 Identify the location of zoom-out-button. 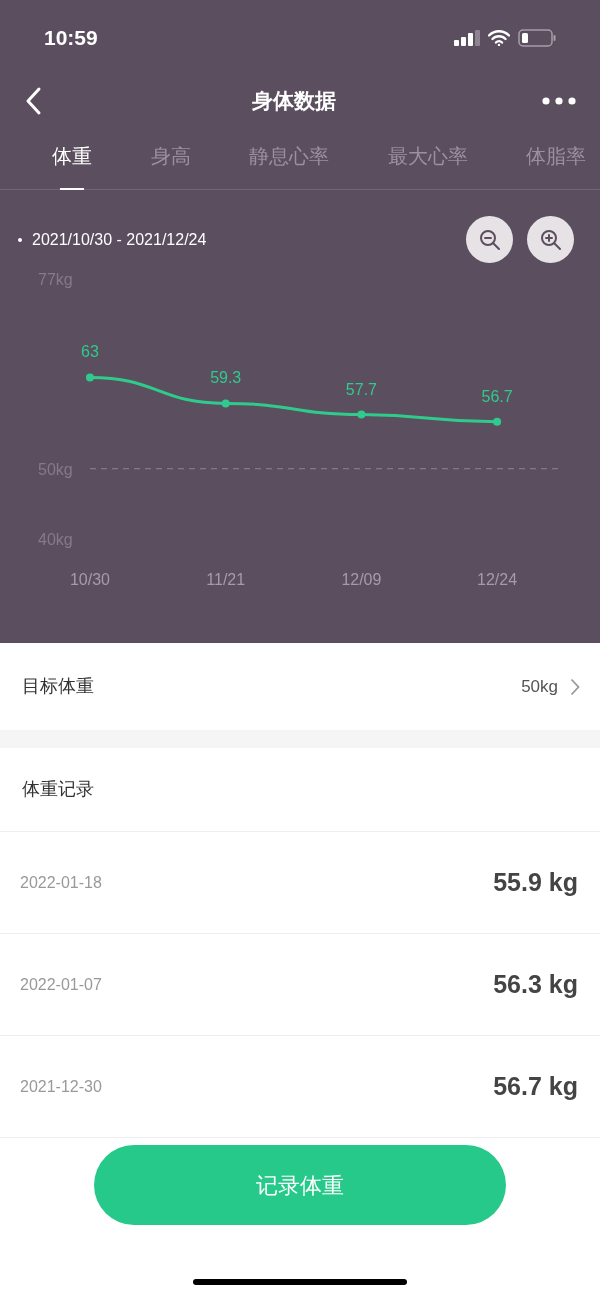
(489, 239).